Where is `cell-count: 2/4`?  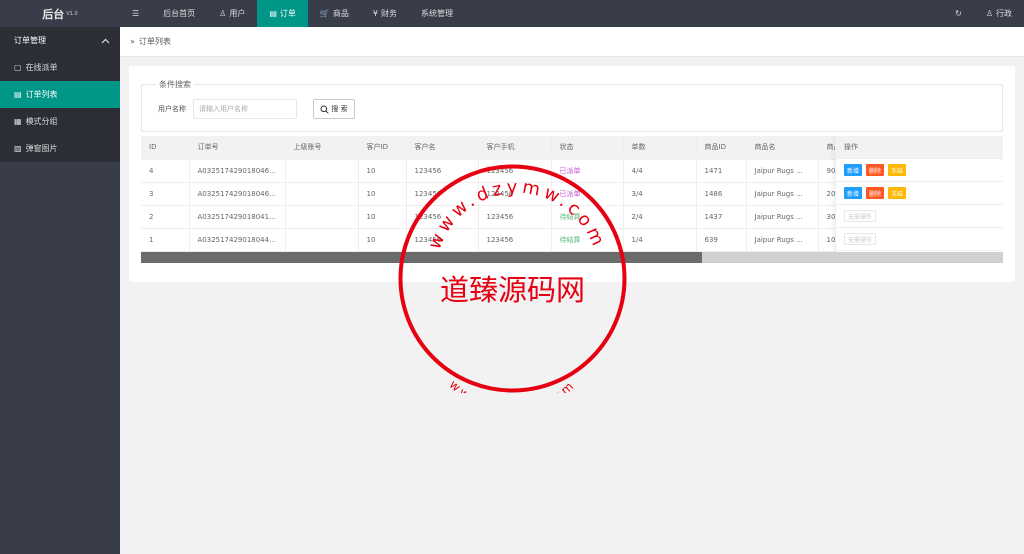
cell-count: 2/4 is located at coordinates (660, 217).